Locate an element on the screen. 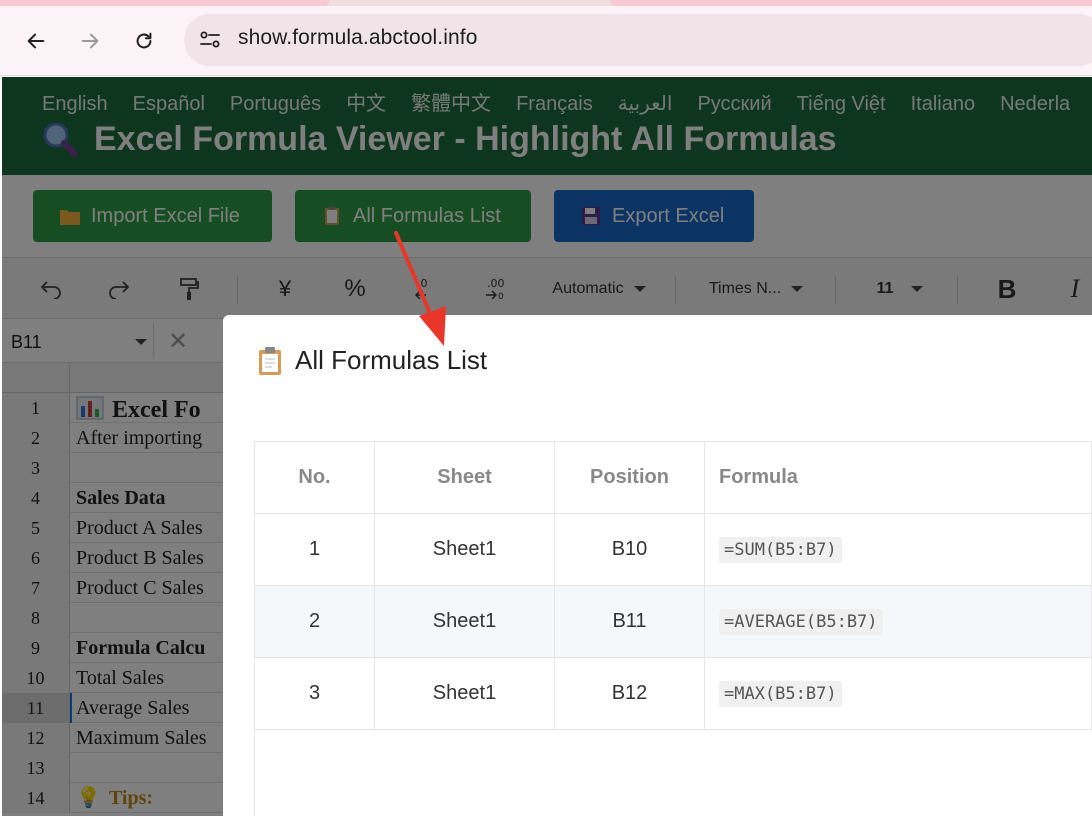  column-header-position: Position is located at coordinates (630, 478).